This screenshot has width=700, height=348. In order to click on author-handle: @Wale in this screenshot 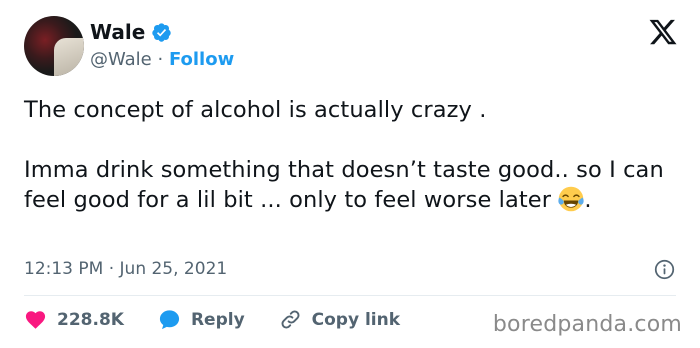, I will do `click(121, 59)`.